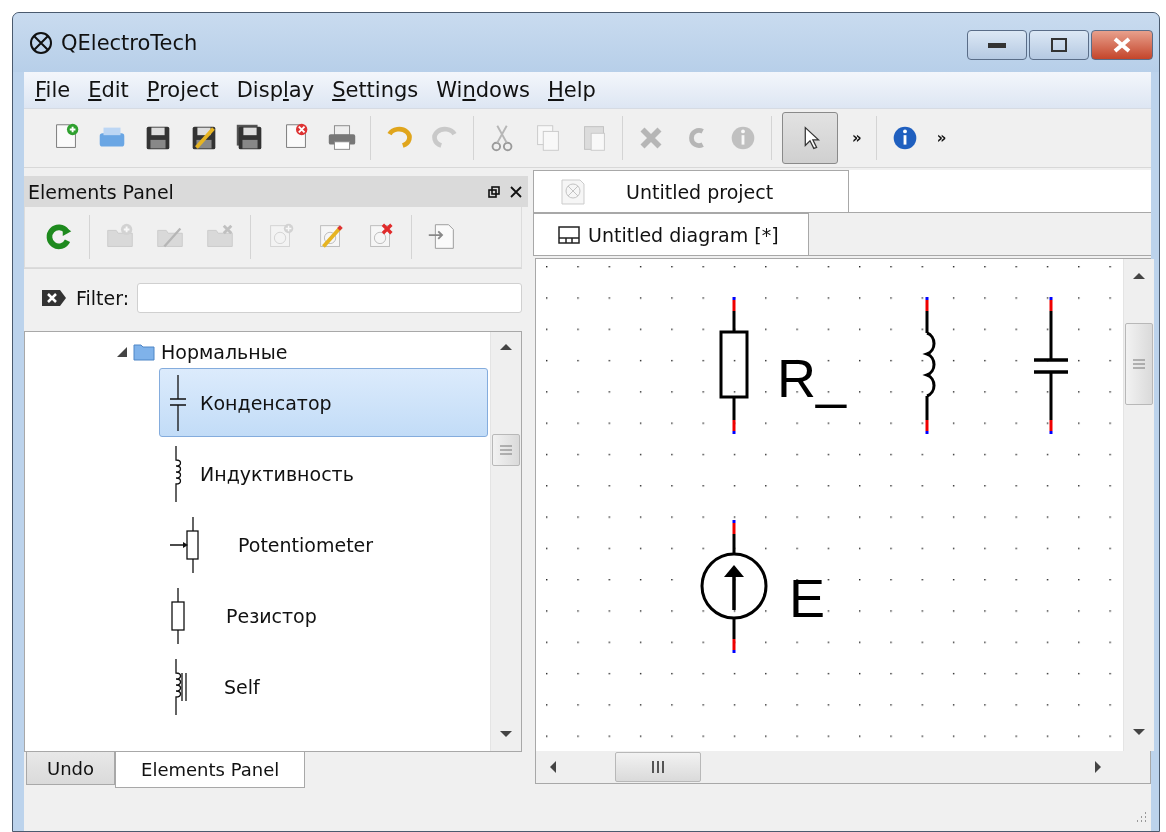  I want to click on window-title: QElectroTech, so click(130, 42).